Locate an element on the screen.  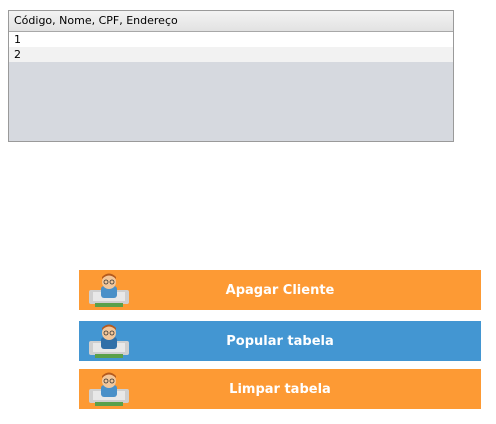
apagar-cliente-button: Apagar Cliente is located at coordinates (280, 290).